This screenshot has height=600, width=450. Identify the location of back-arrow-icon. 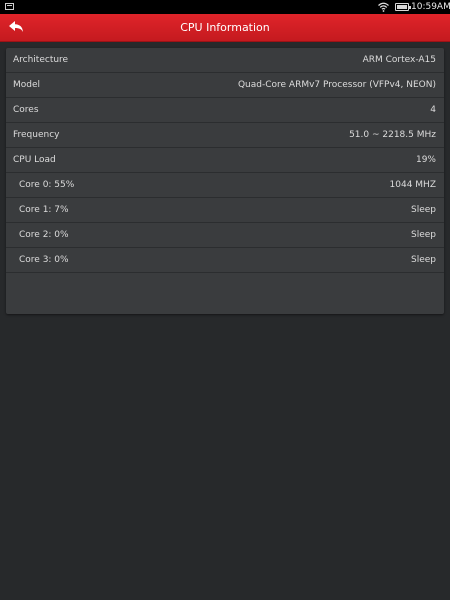
(16, 26).